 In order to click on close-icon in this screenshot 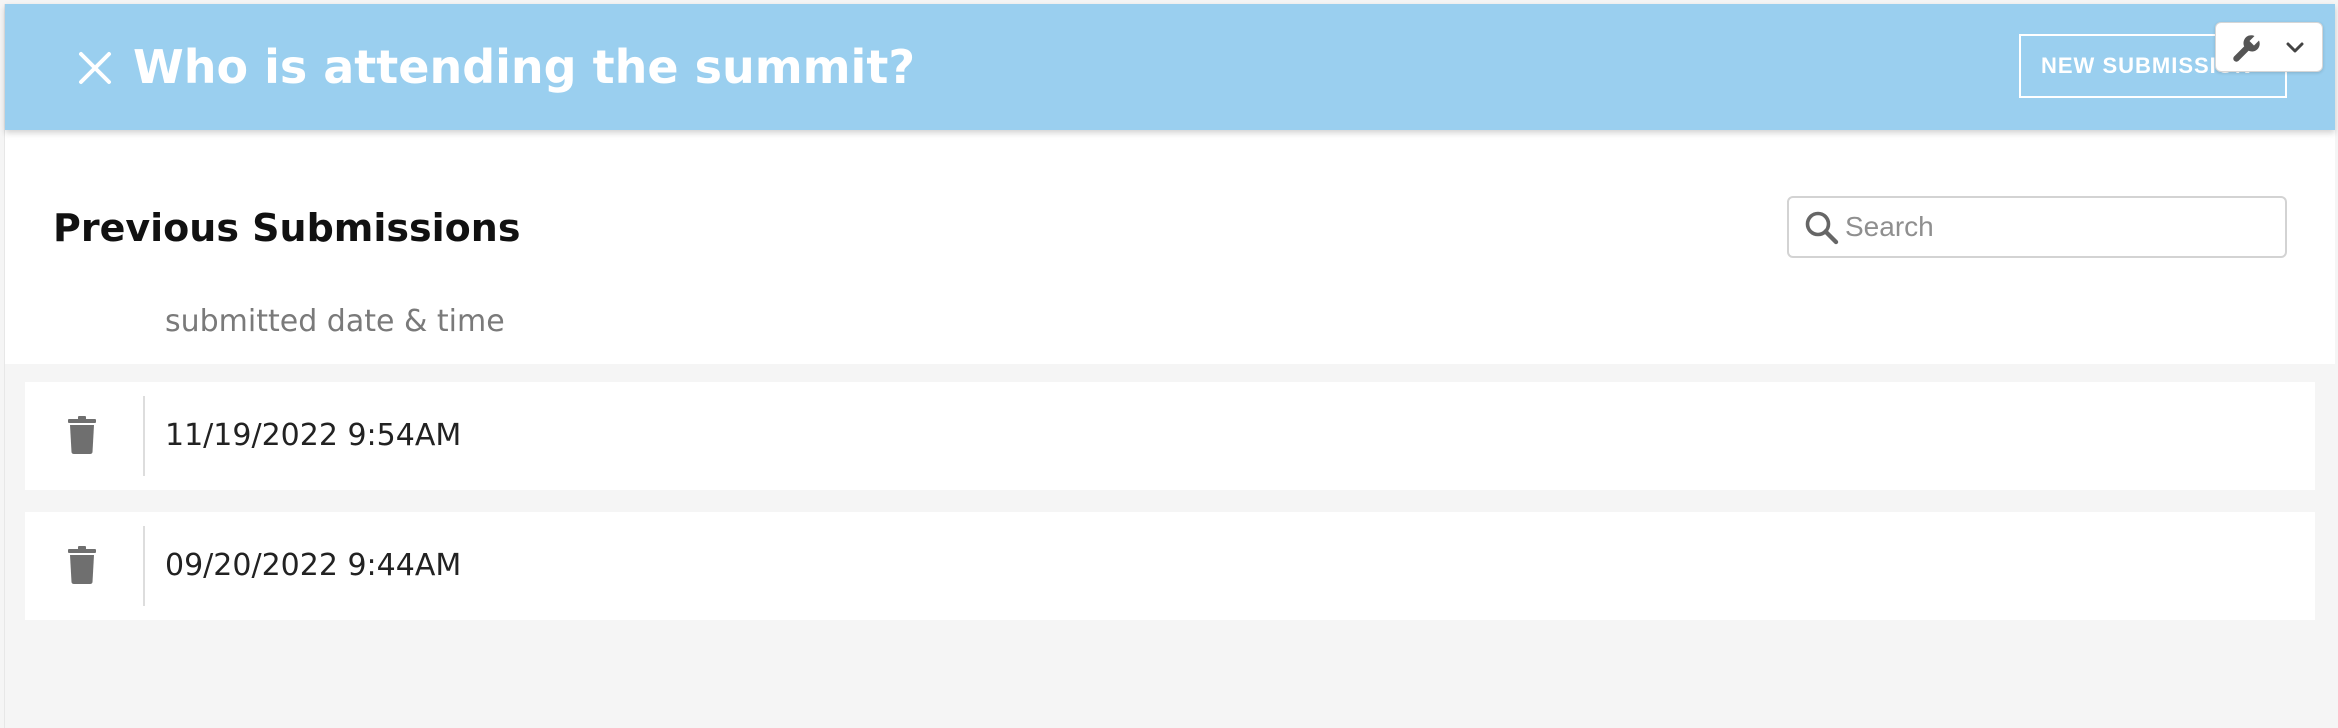, I will do `click(95, 68)`.